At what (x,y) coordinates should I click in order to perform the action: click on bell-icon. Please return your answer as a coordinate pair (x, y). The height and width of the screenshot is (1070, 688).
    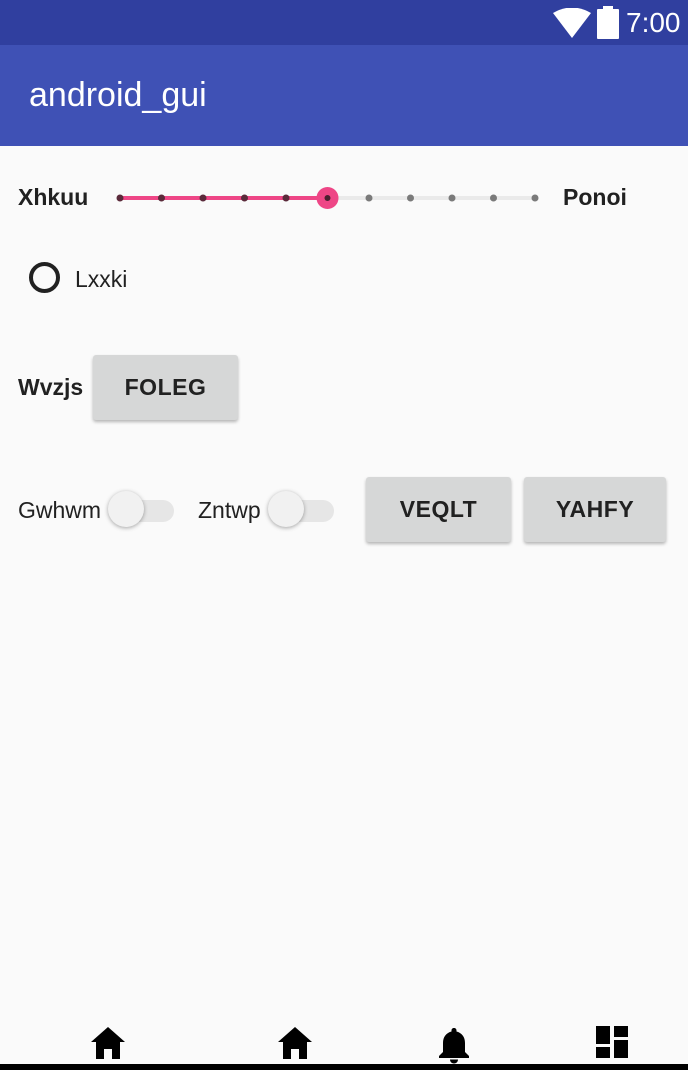
    Looking at the image, I should click on (454, 1045).